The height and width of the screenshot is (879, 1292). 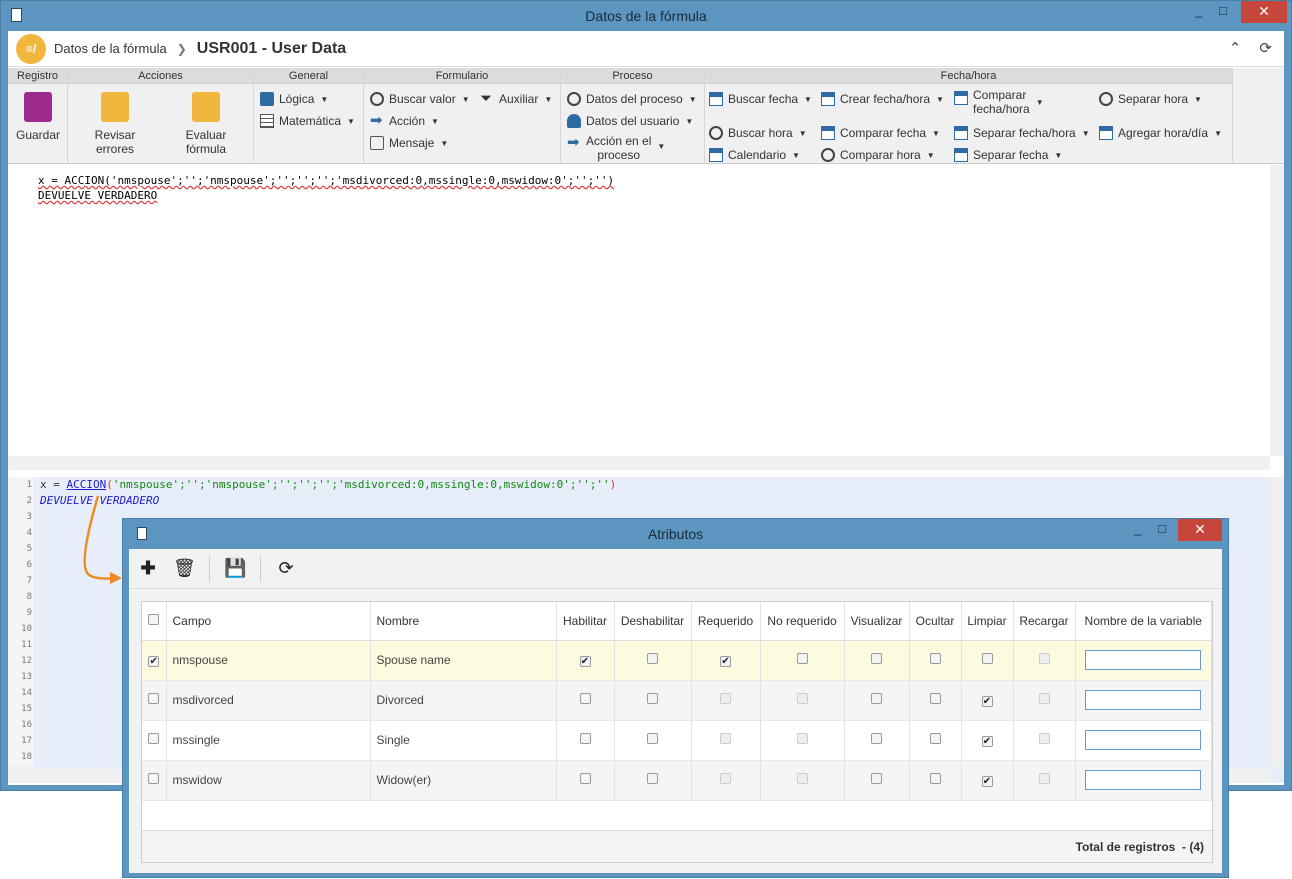 I want to click on column-header: Nombre de la variable, so click(x=1143, y=621).